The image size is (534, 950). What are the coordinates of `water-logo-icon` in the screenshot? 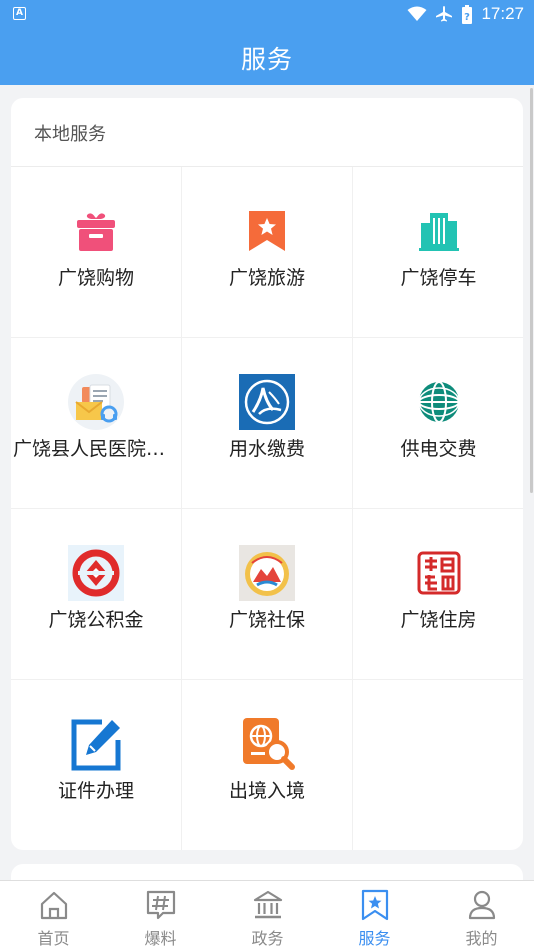 It's located at (267, 402).